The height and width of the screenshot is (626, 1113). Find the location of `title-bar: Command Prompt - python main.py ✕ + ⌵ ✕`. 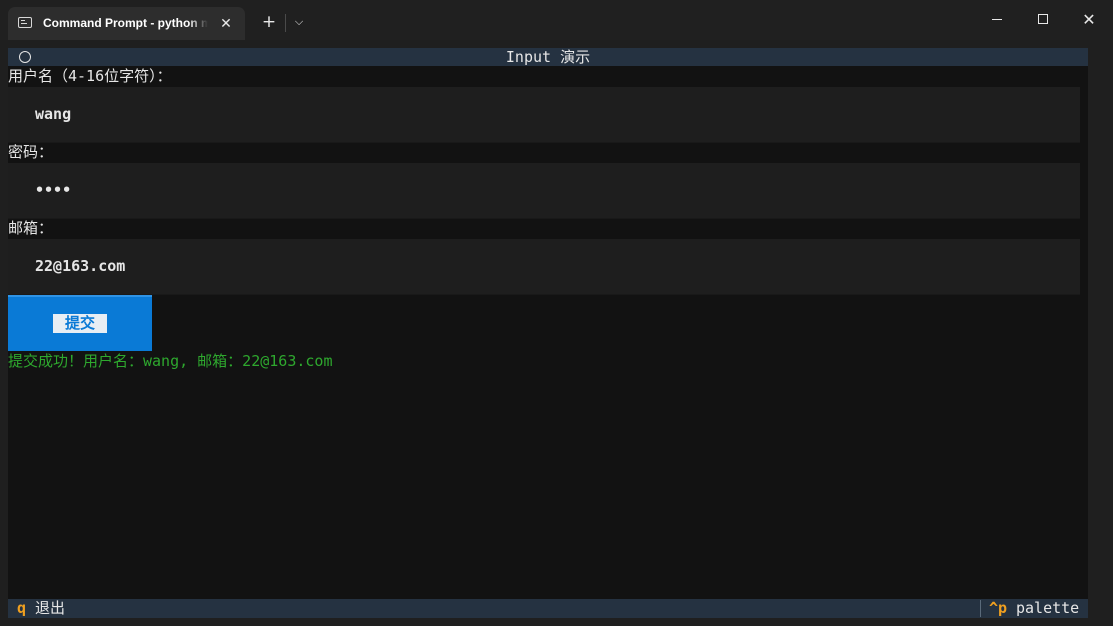

title-bar: Command Prompt - python main.py ✕ + ⌵ ✕ is located at coordinates (556, 20).